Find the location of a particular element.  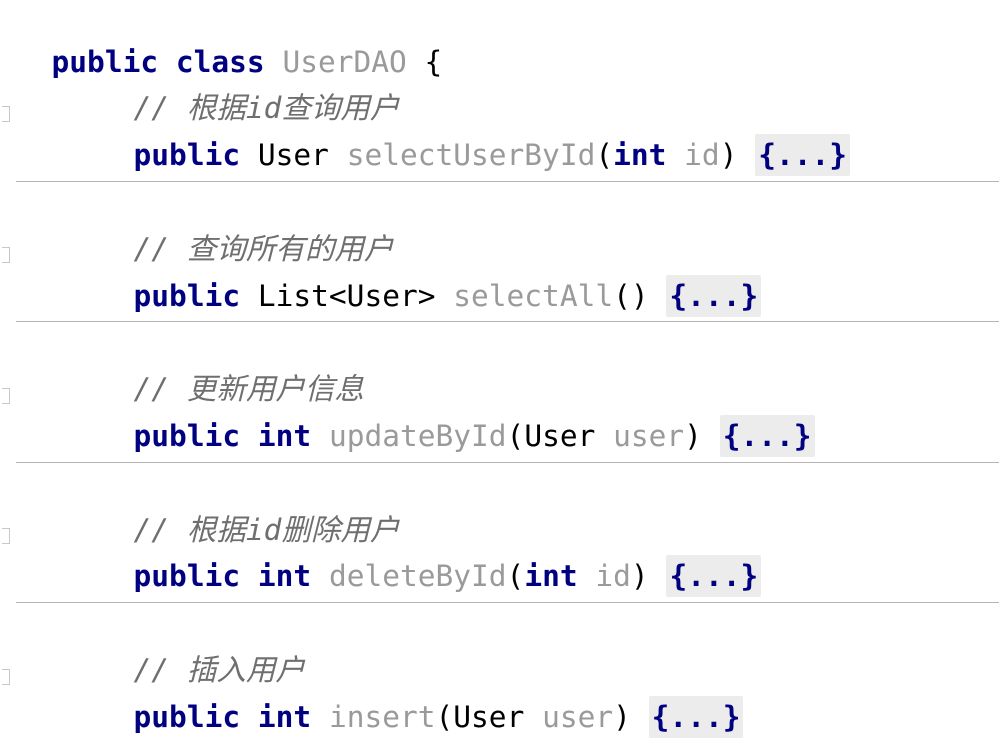

param-open: () is located at coordinates (631, 296).